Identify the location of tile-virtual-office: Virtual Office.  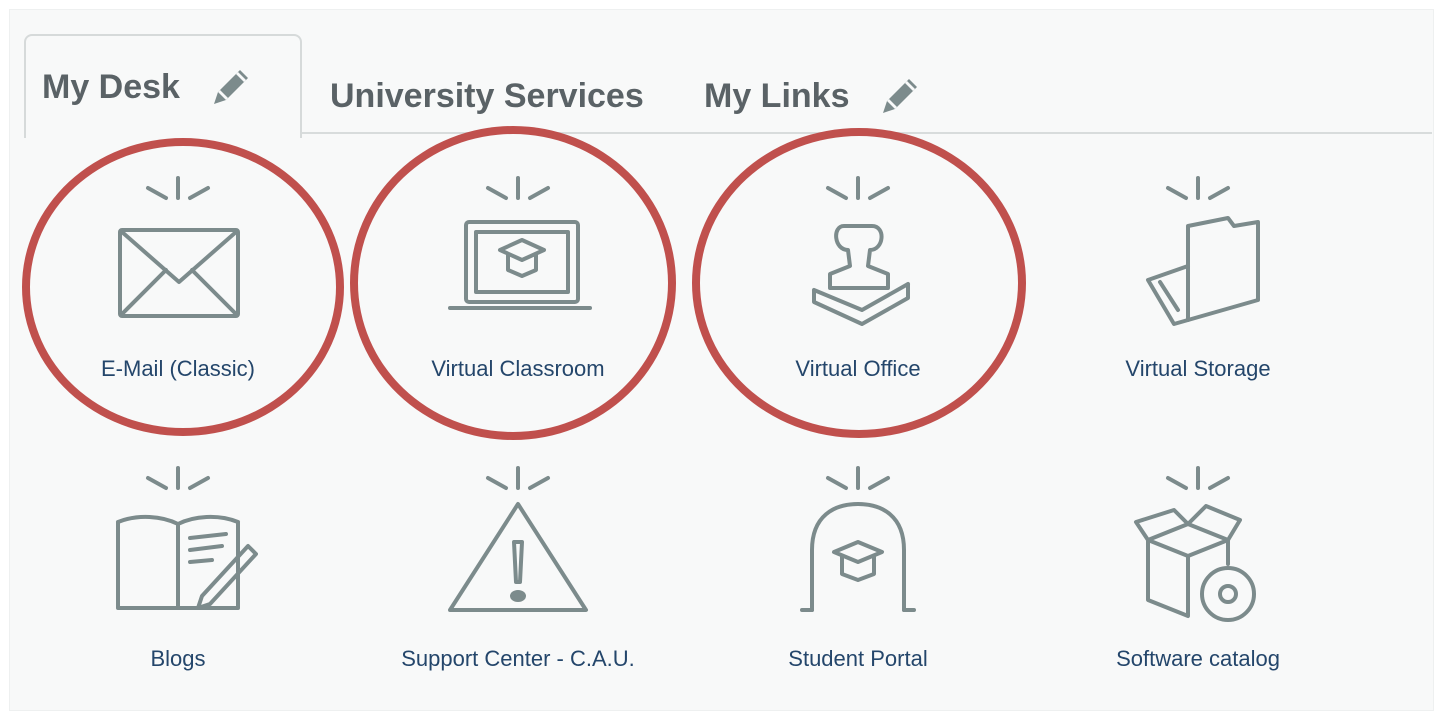
(858, 285).